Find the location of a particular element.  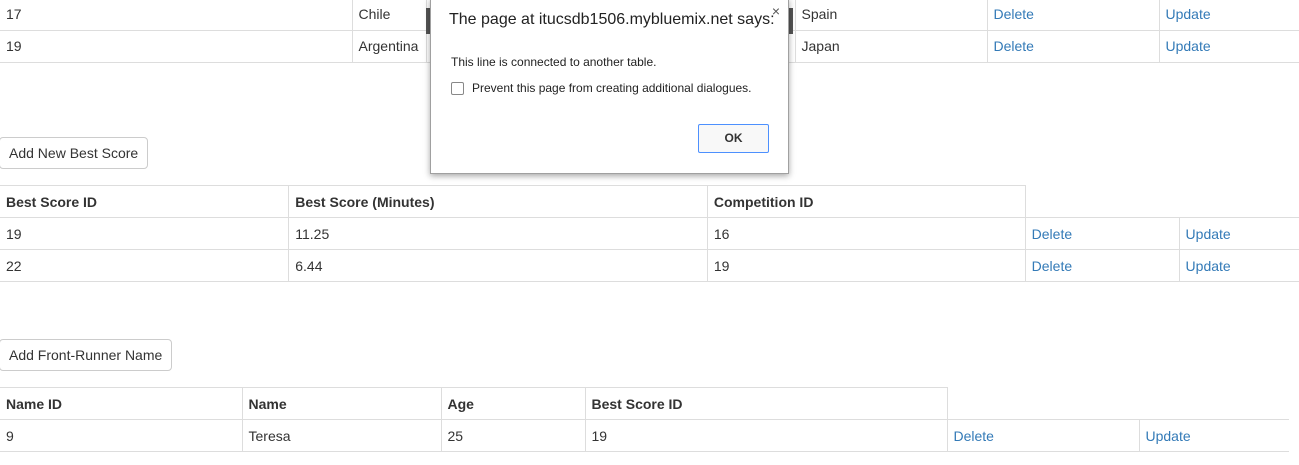

table-cell-score: 6.44 is located at coordinates (498, 265).